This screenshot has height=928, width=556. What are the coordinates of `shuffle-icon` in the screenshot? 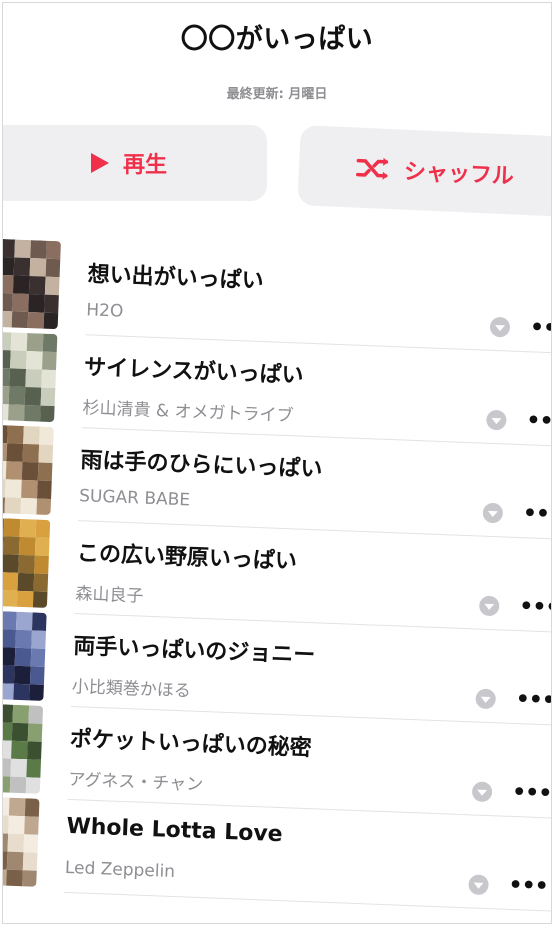 It's located at (372, 168).